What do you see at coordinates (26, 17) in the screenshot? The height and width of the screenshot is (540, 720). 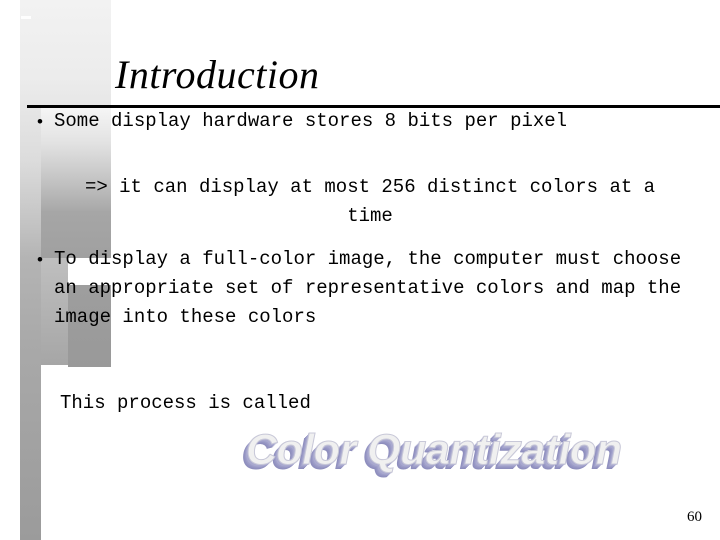 I see `decorative-highlight-streak` at bounding box center [26, 17].